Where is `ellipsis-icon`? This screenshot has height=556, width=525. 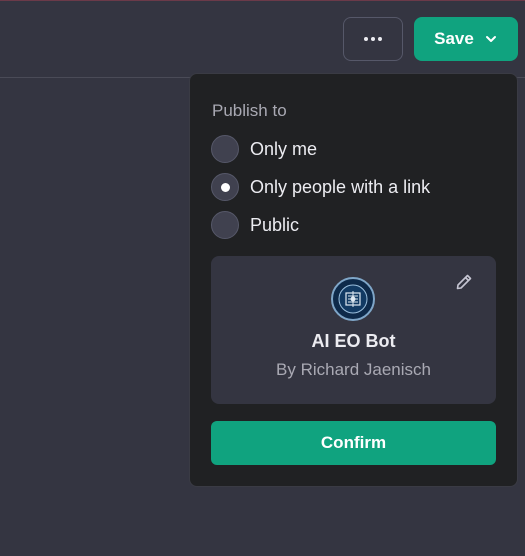 ellipsis-icon is located at coordinates (373, 39).